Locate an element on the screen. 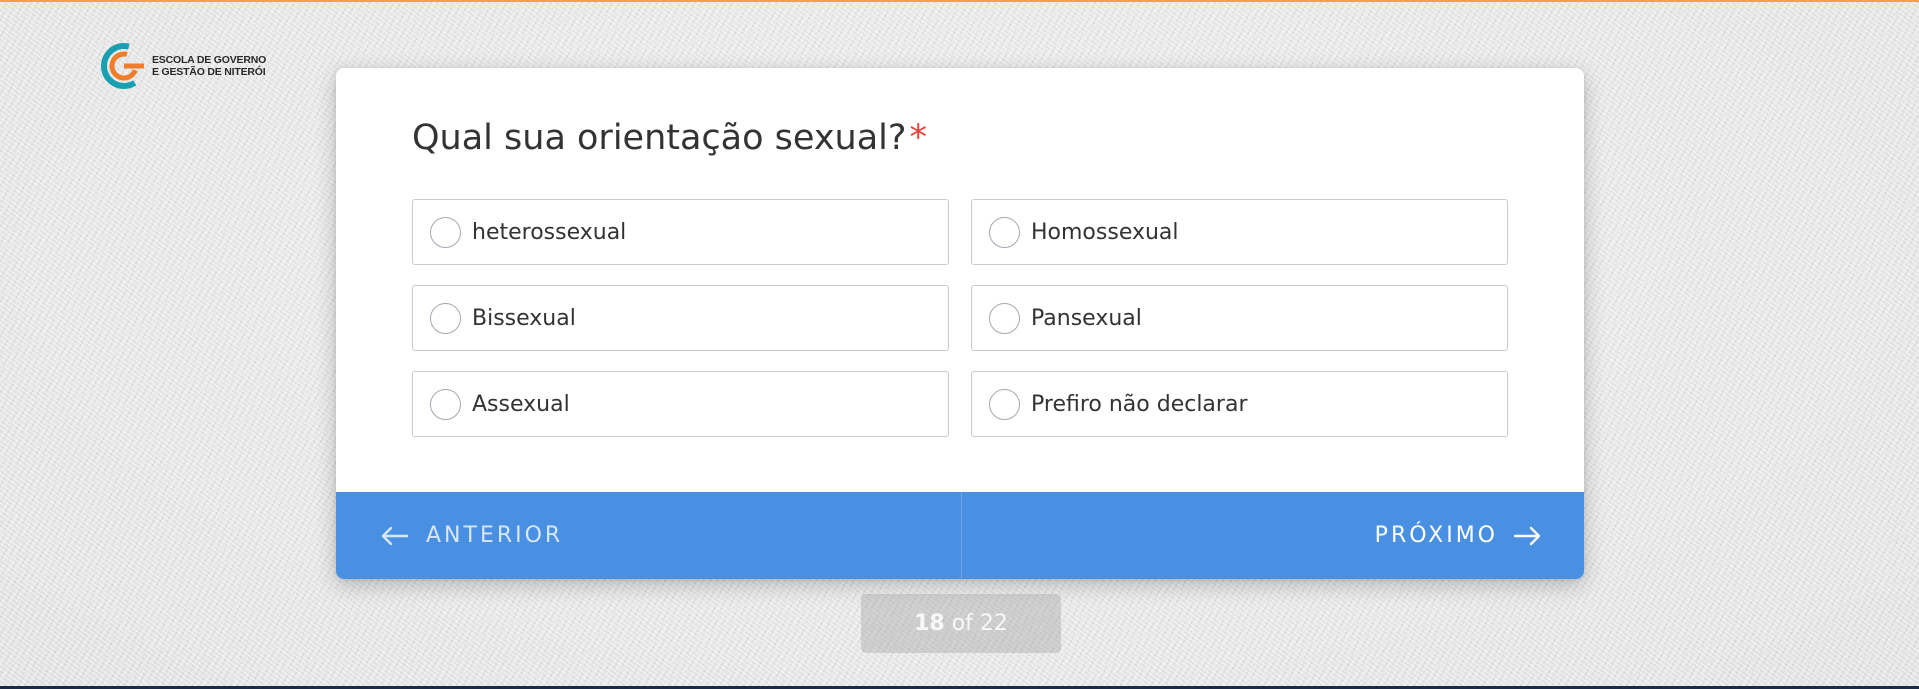 This screenshot has height=689, width=1919. required-marker: * is located at coordinates (918, 138).